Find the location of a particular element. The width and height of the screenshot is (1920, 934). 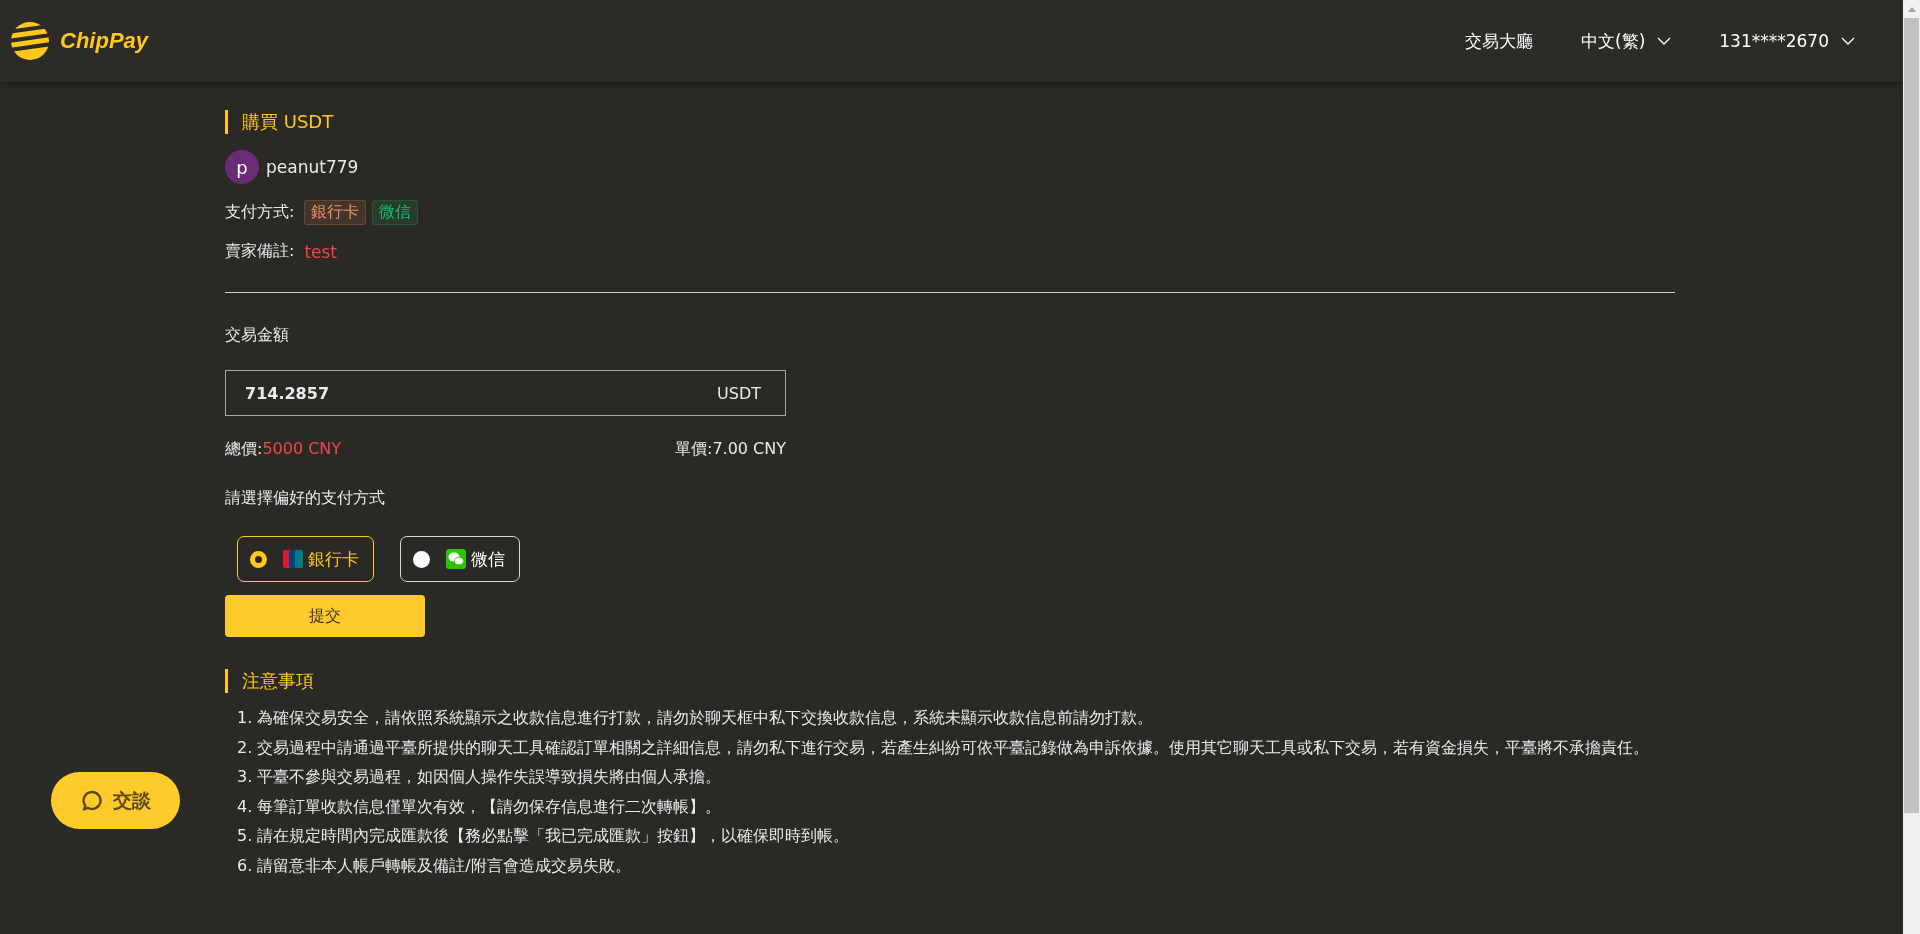

notice-text: 3. 平臺不參與交易過程，如因個人操作失誤導致損失將由個人承擔。 is located at coordinates (480, 777).